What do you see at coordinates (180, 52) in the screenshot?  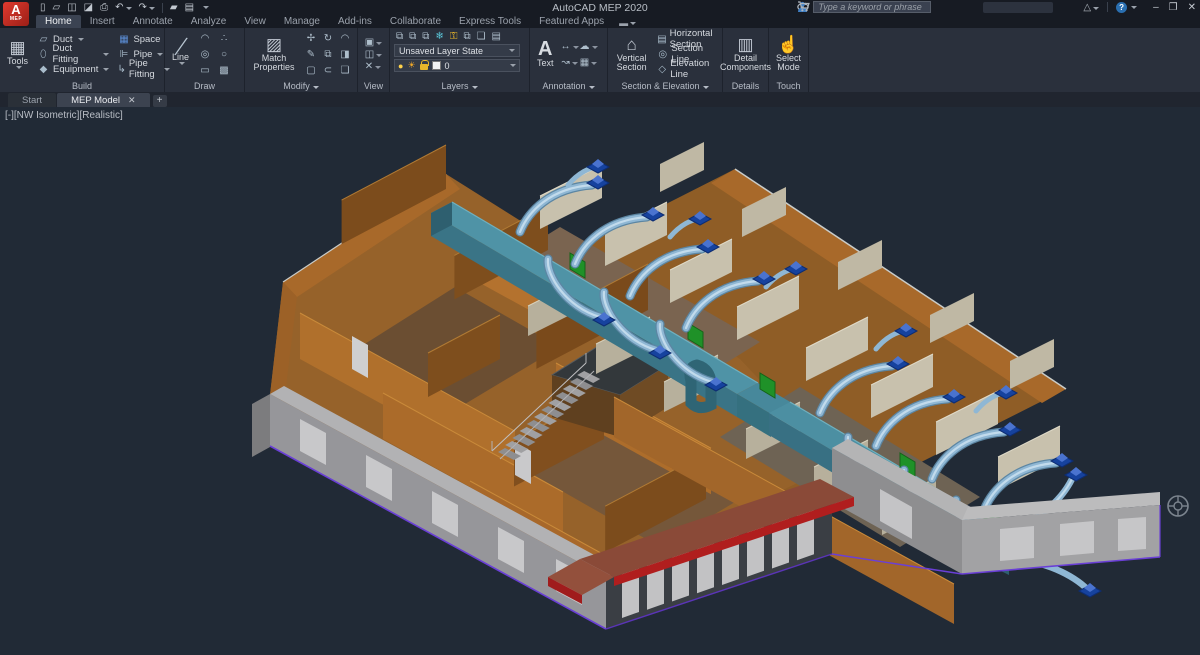 I see `line-button: ╱ Line` at bounding box center [180, 52].